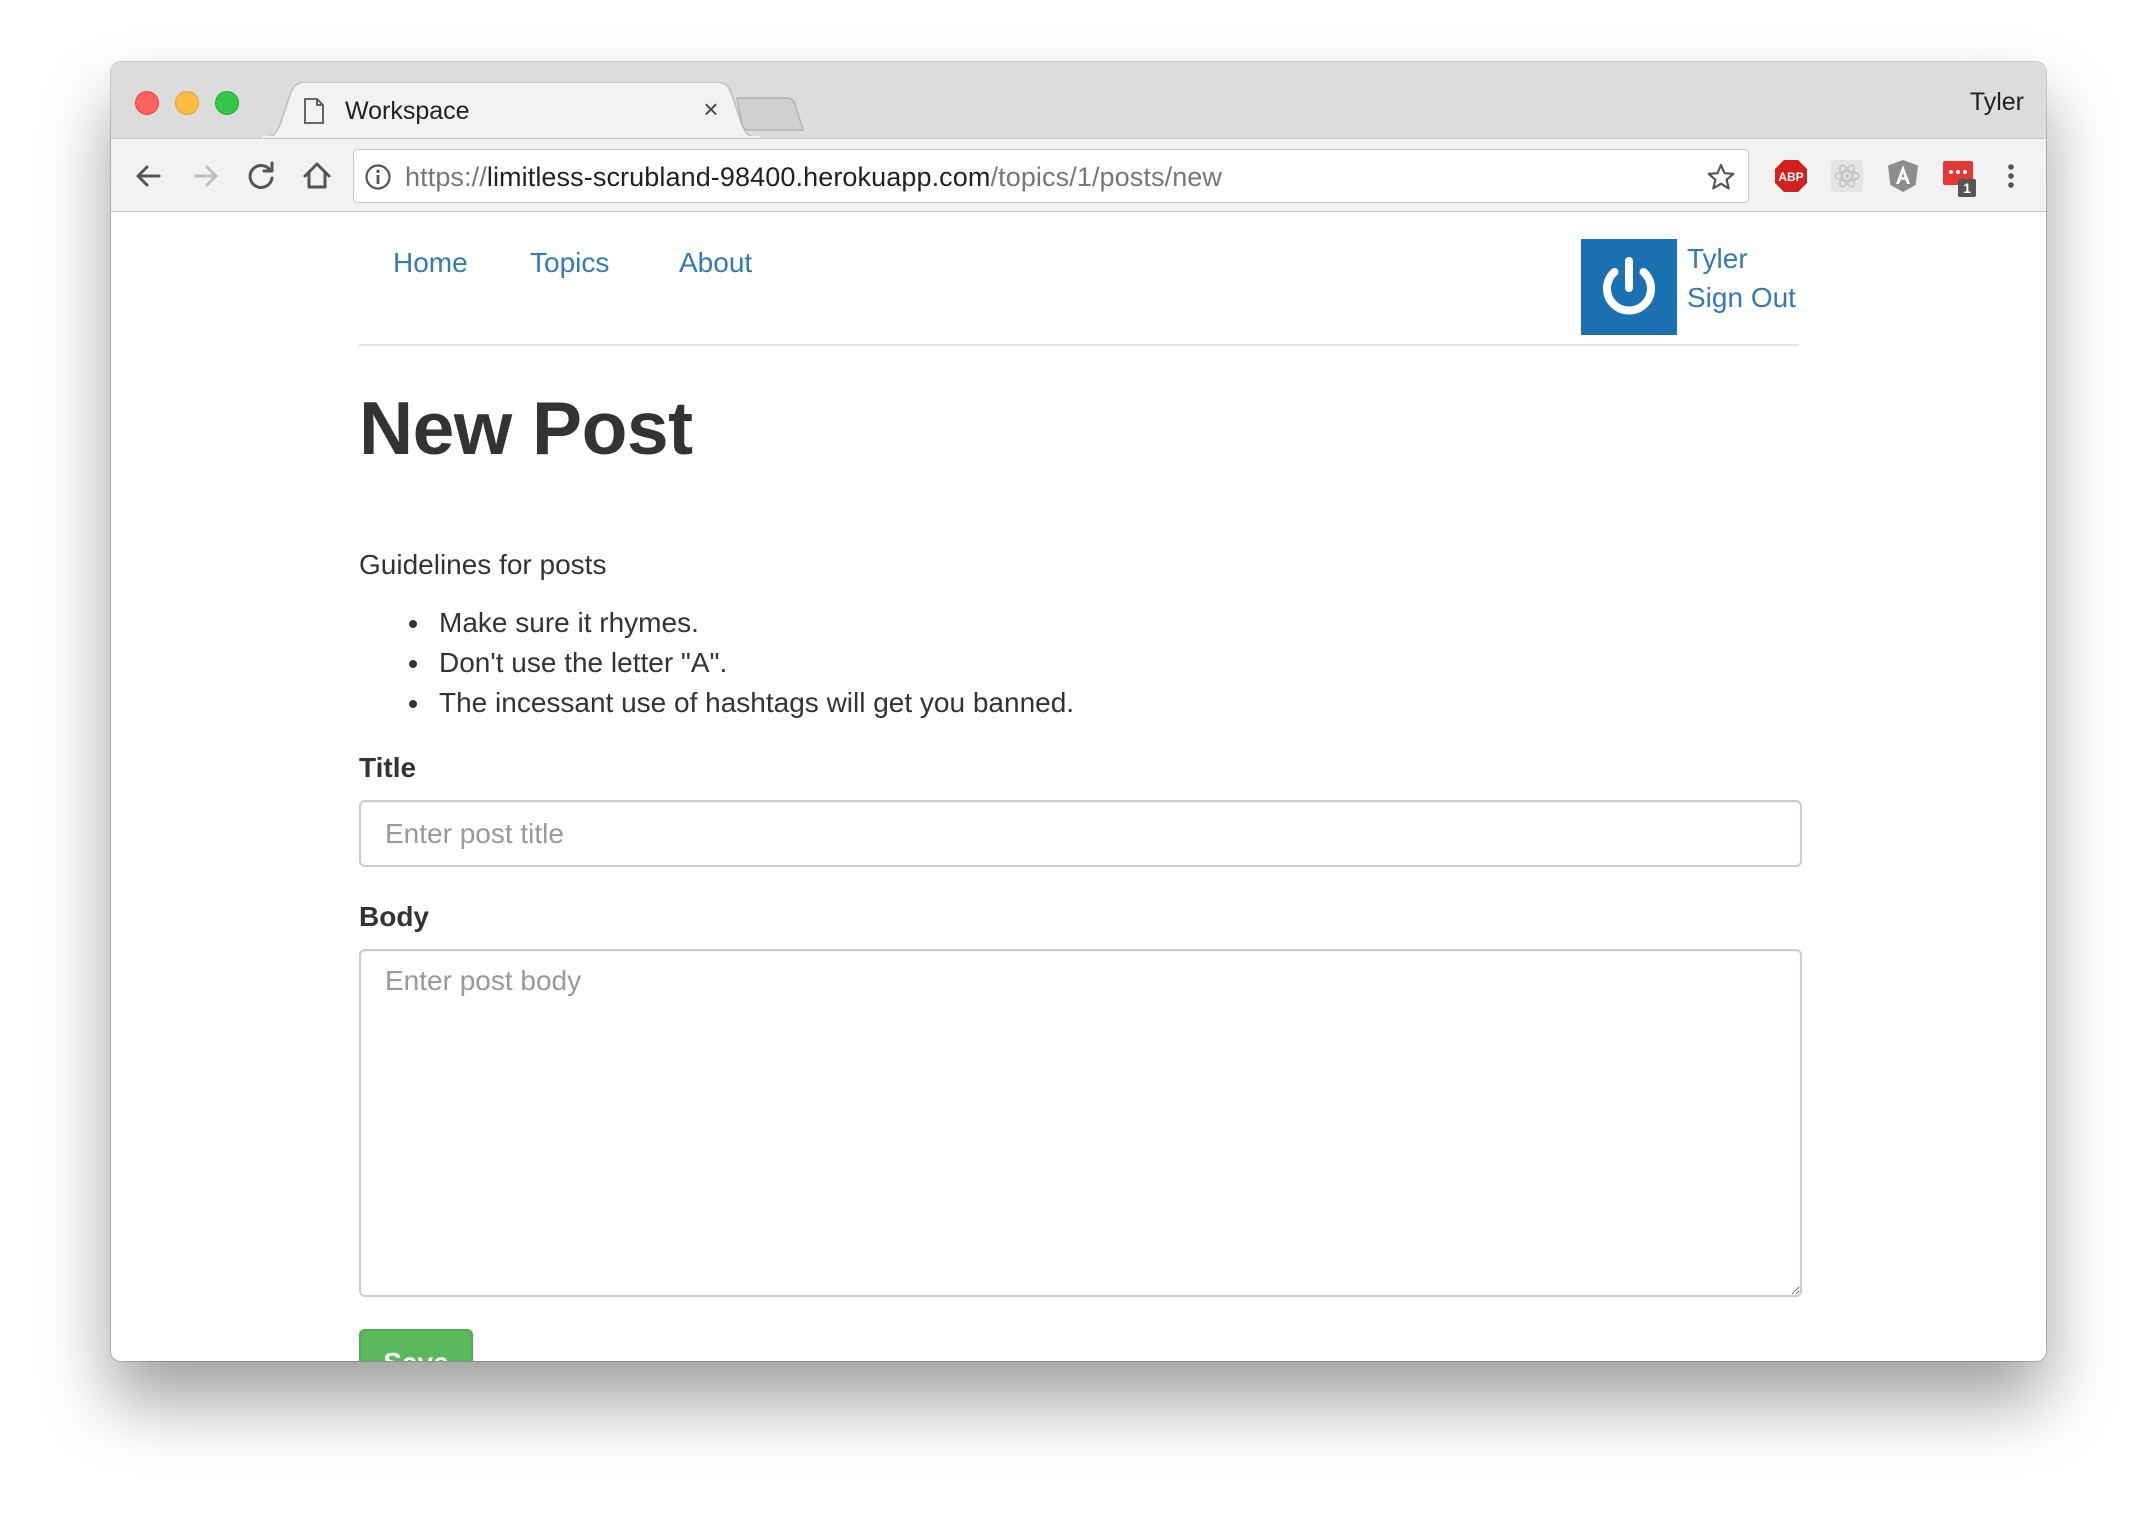 The image size is (2156, 1520). What do you see at coordinates (378, 177) in the screenshot?
I see `site-info-icon` at bounding box center [378, 177].